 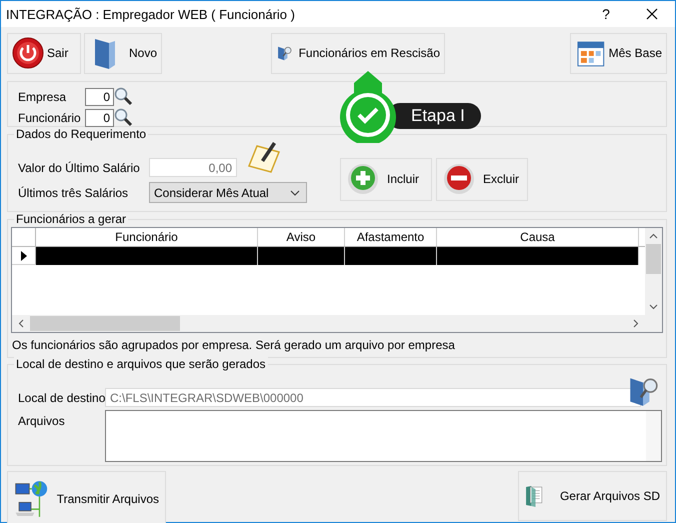 I want to click on group-title: Dados do Requerimento, so click(x=81, y=134).